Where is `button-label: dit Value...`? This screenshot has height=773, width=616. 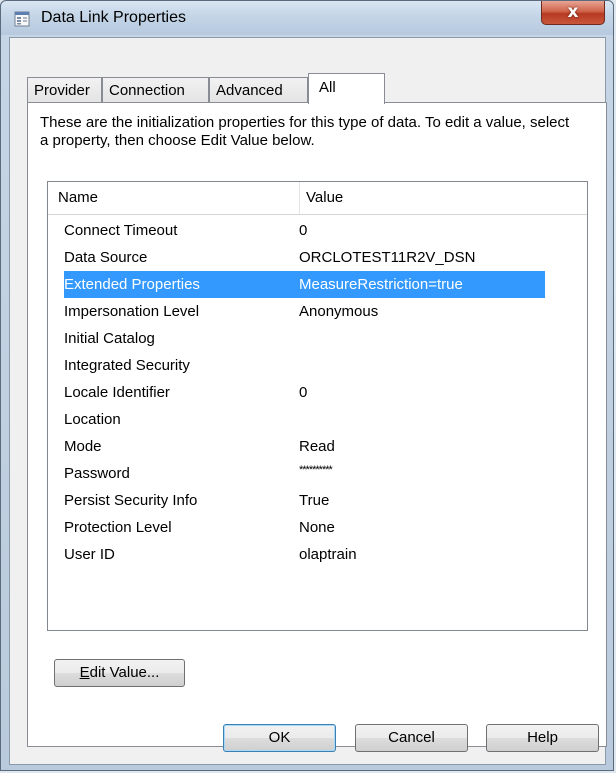 button-label: dit Value... is located at coordinates (124, 672).